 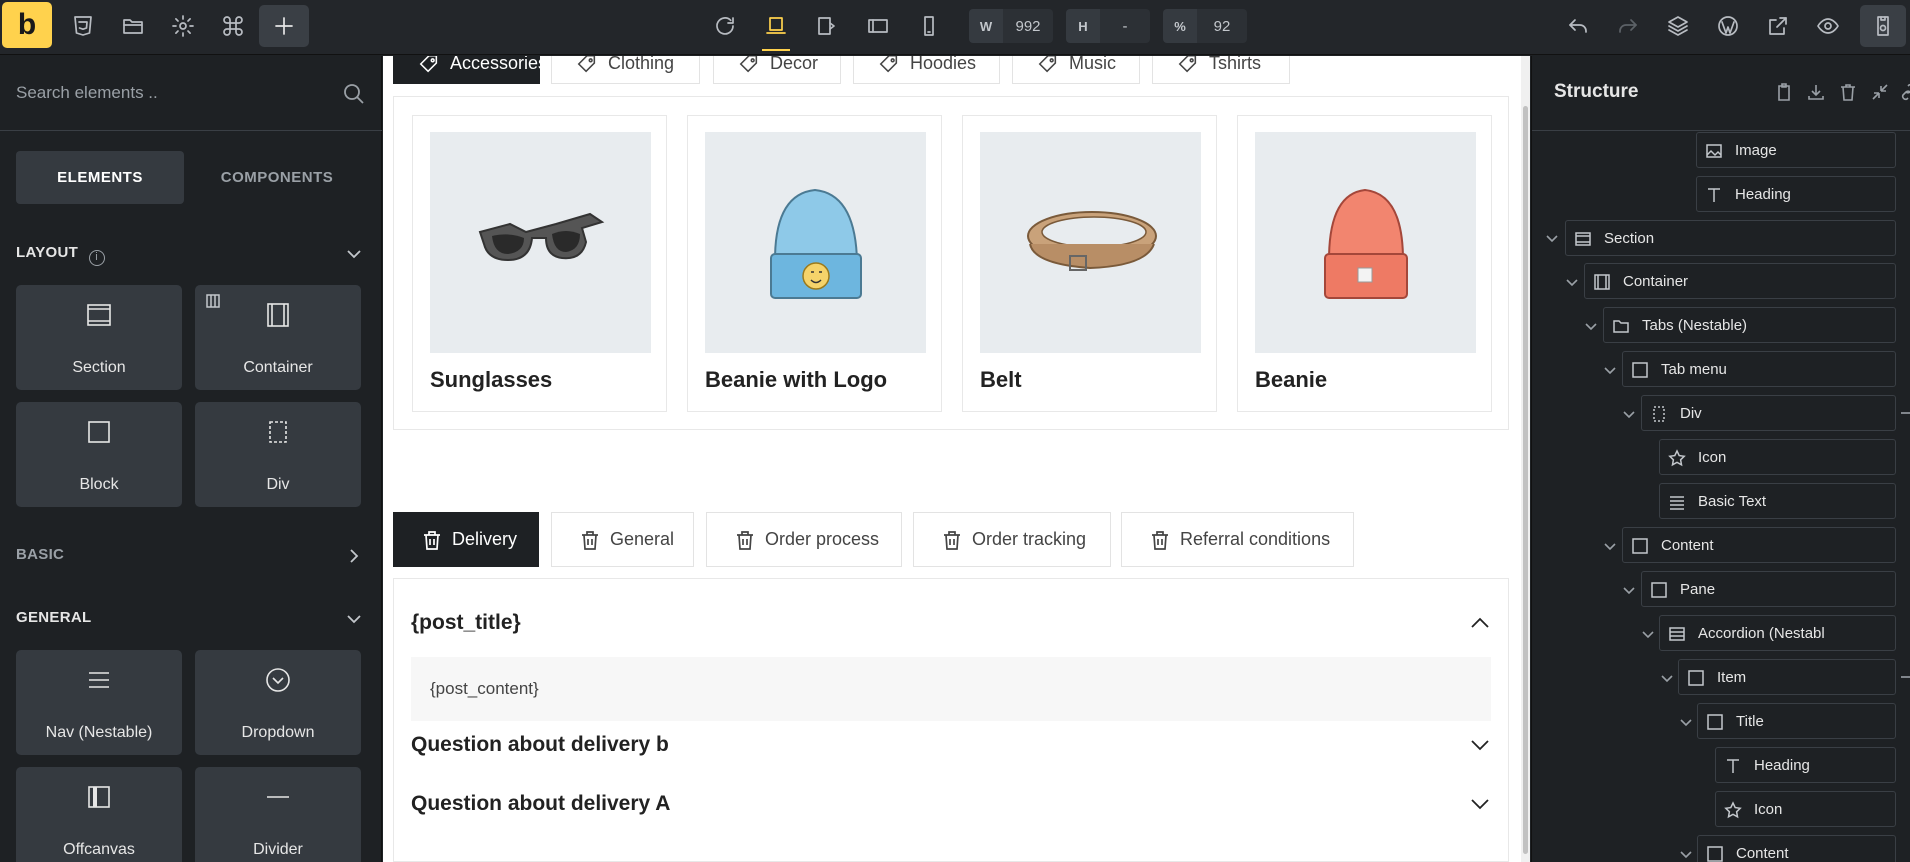 I want to click on trash-icon, so click(x=1848, y=92).